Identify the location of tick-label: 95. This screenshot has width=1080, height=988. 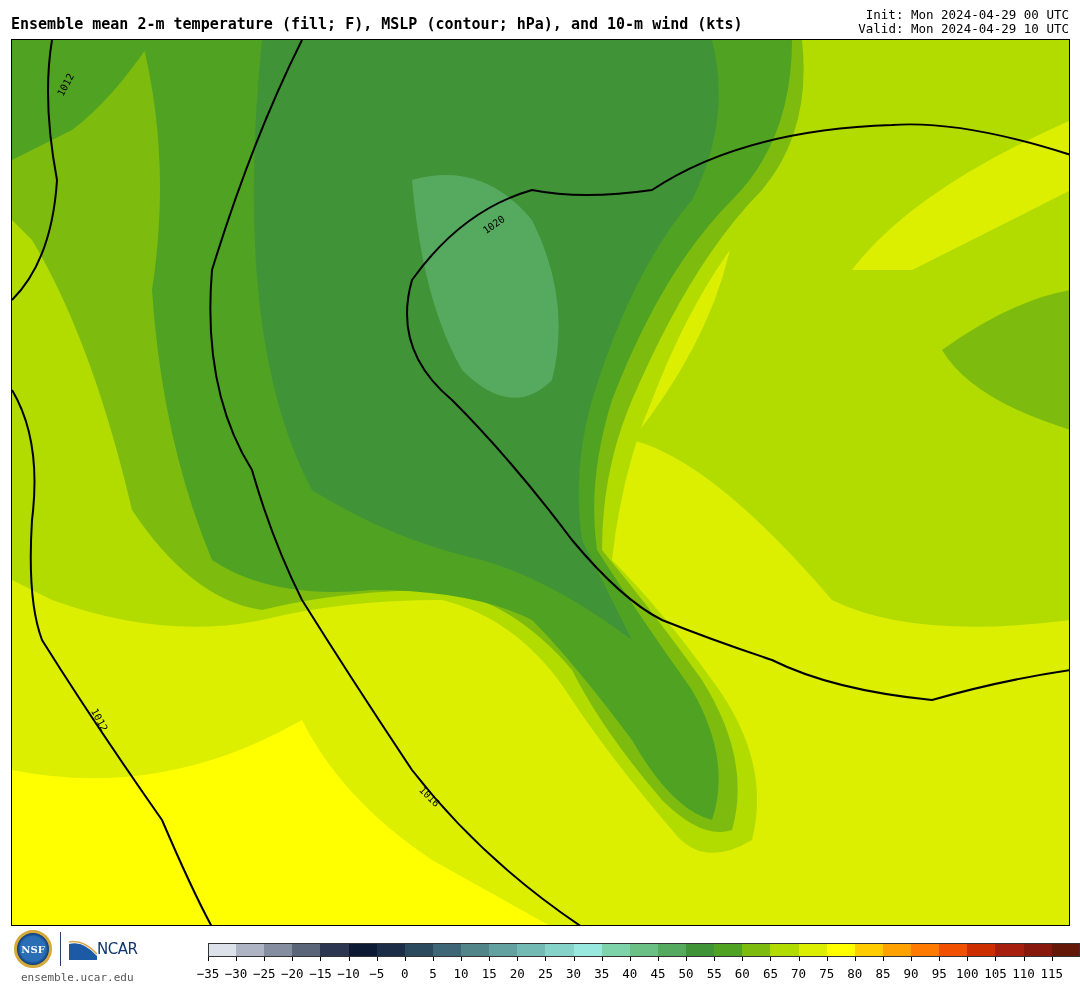
(939, 974).